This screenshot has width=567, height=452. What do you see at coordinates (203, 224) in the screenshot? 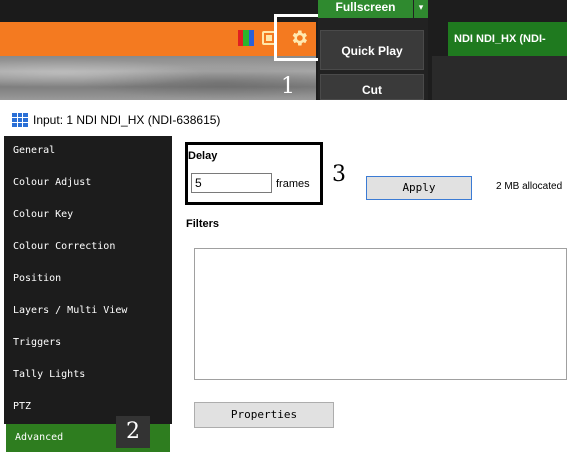
I see `filters-label: Filters` at bounding box center [203, 224].